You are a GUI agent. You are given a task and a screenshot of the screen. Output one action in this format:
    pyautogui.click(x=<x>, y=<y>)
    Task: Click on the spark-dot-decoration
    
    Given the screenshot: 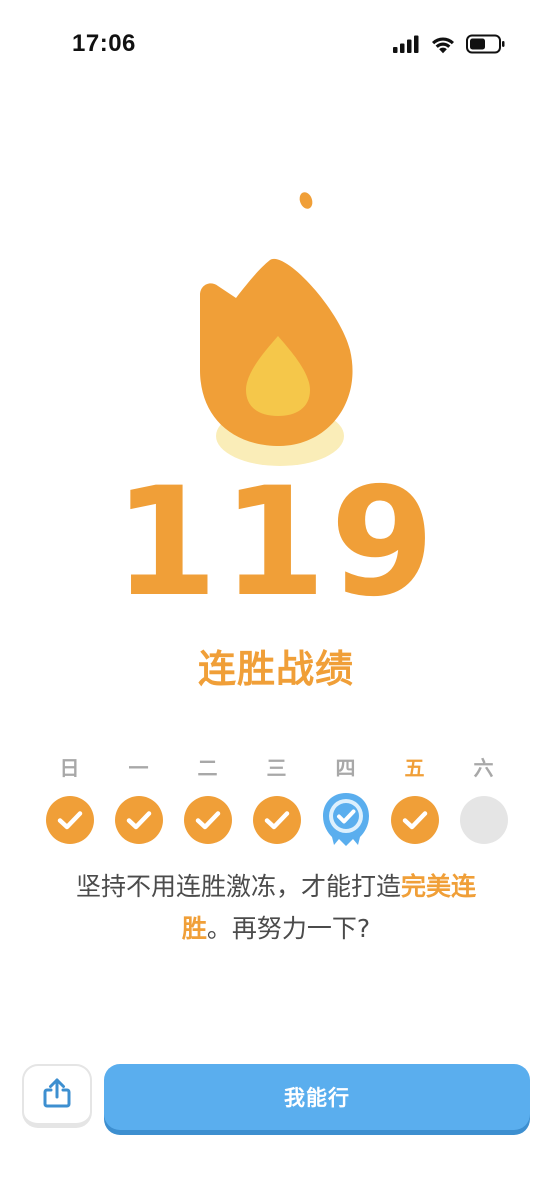 What is the action you would take?
    pyautogui.click(x=306, y=200)
    